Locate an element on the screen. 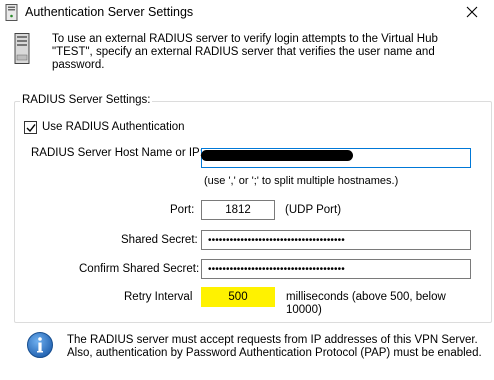  confirm-secret-input: •••••••••••••••••••••••••••••••••••••• is located at coordinates (336, 269).